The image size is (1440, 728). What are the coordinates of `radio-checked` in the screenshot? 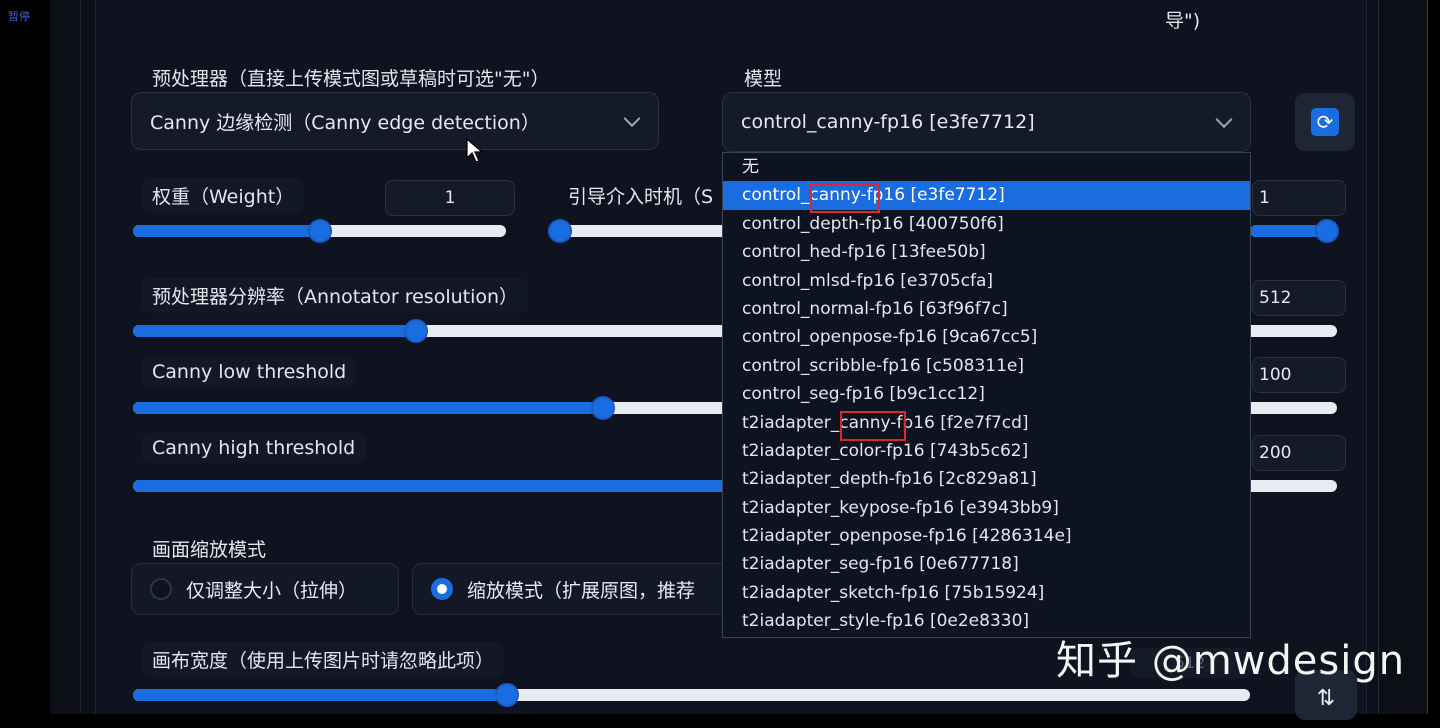 It's located at (442, 589).